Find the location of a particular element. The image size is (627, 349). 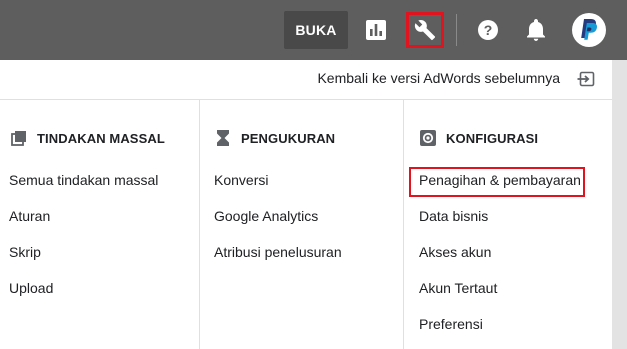

column-heading: KONFIGURASI is located at coordinates (478, 138).